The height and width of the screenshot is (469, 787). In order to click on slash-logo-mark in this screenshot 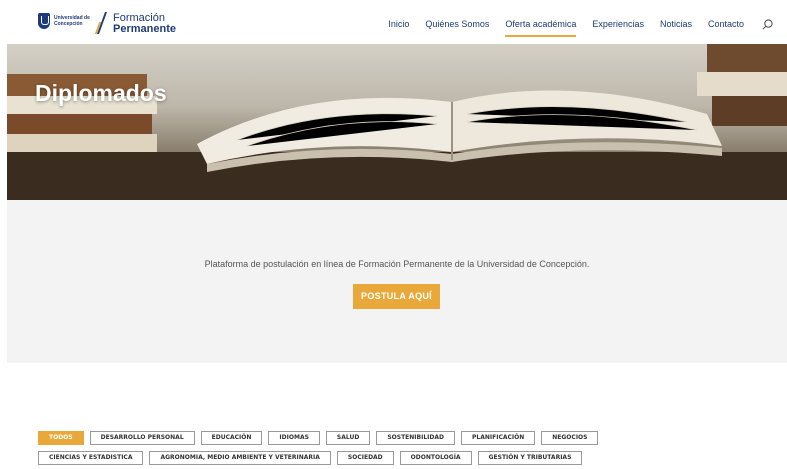, I will do `click(101, 23)`.